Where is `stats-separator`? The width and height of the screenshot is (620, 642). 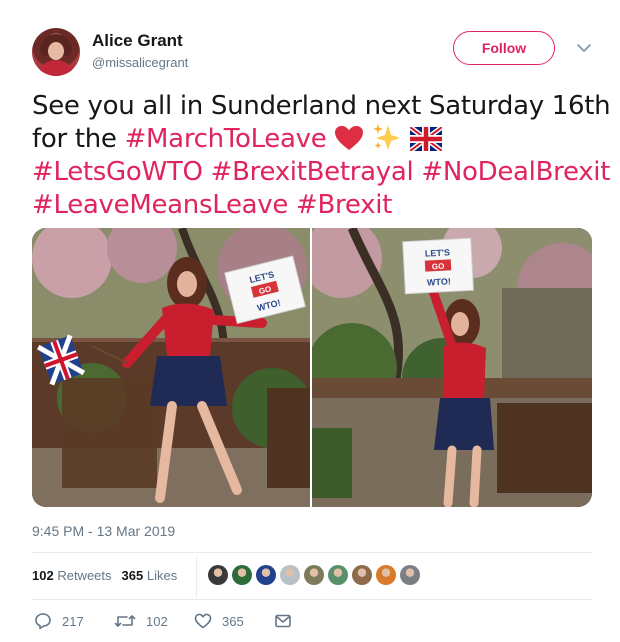 stats-separator is located at coordinates (196, 577).